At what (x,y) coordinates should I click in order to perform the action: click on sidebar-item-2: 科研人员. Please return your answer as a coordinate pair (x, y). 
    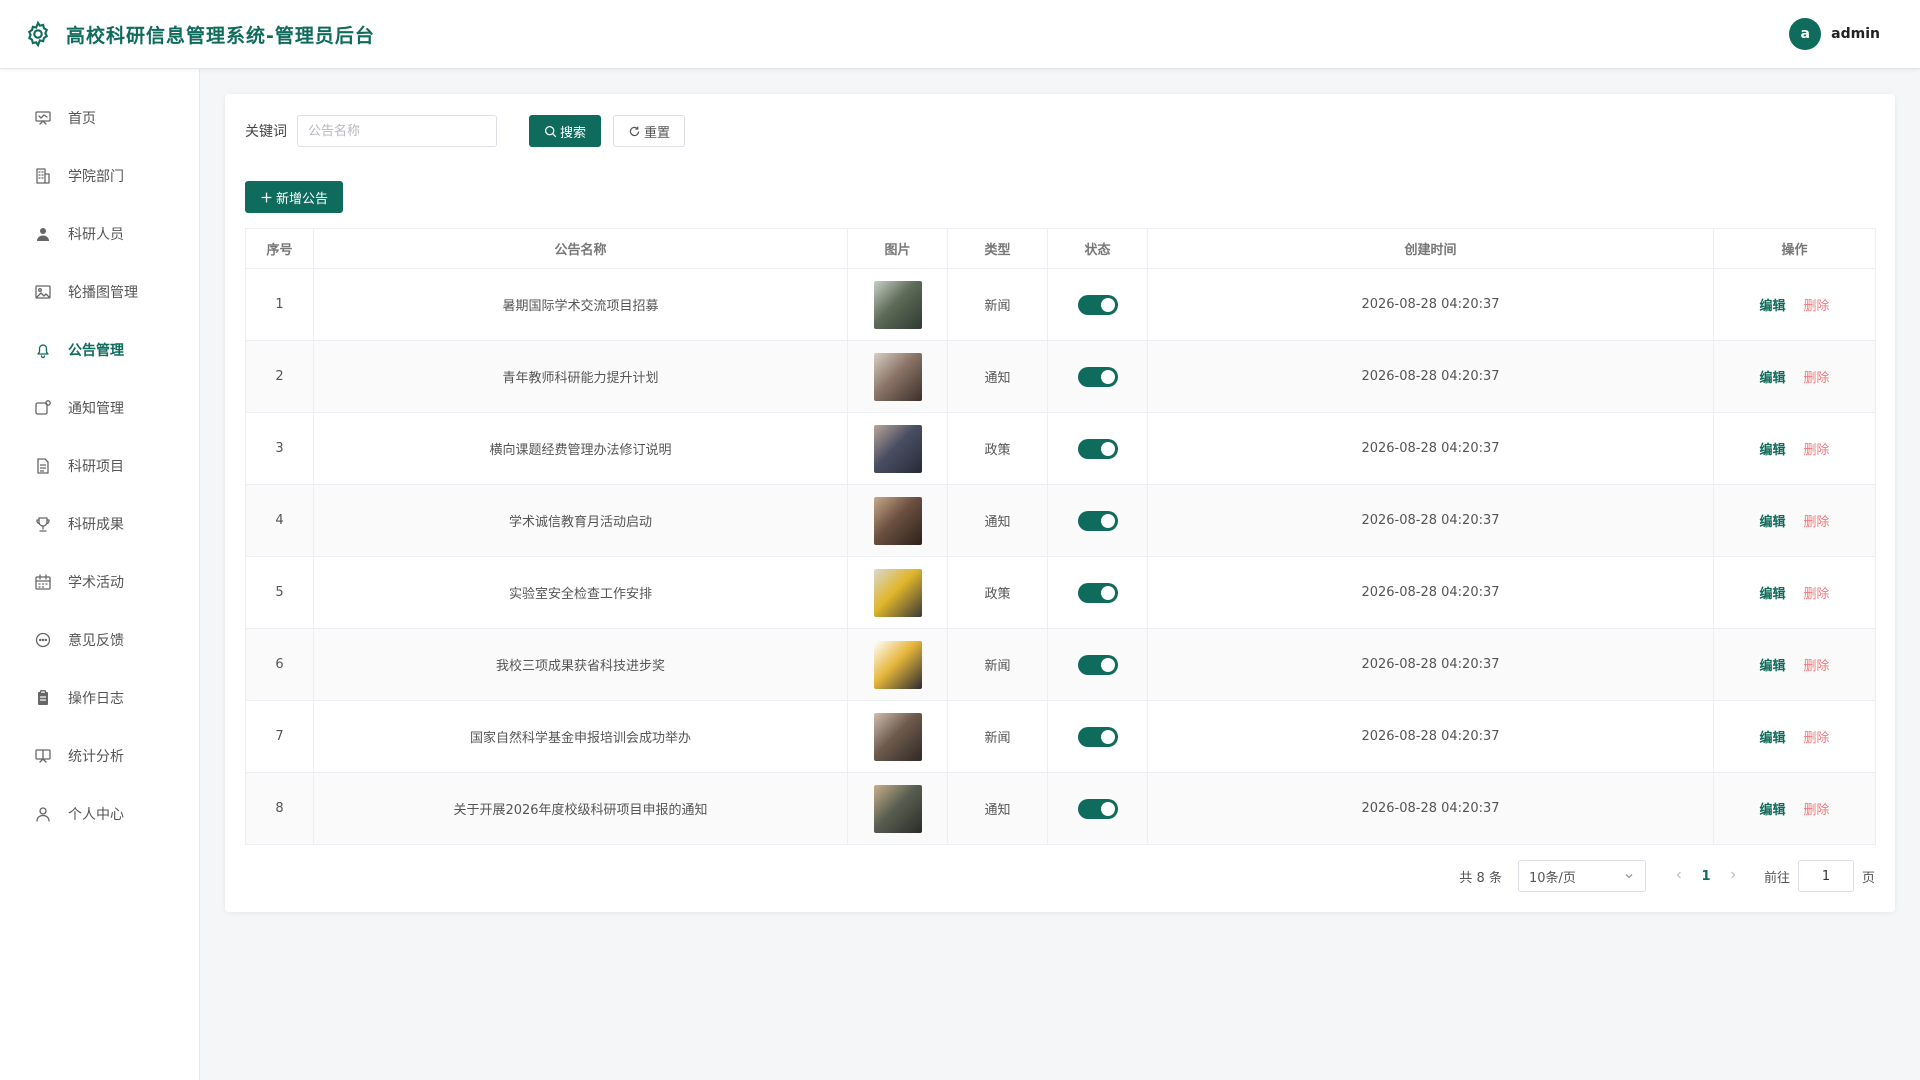
    Looking at the image, I should click on (99, 234).